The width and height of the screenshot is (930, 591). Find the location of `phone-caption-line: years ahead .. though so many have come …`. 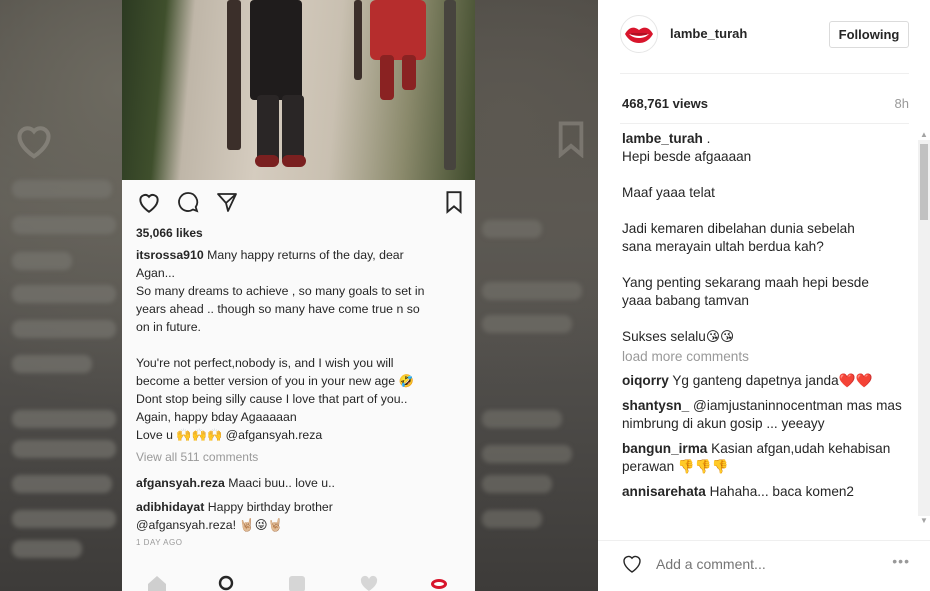

phone-caption-line: years ahead .. though so many have come … is located at coordinates (278, 309).